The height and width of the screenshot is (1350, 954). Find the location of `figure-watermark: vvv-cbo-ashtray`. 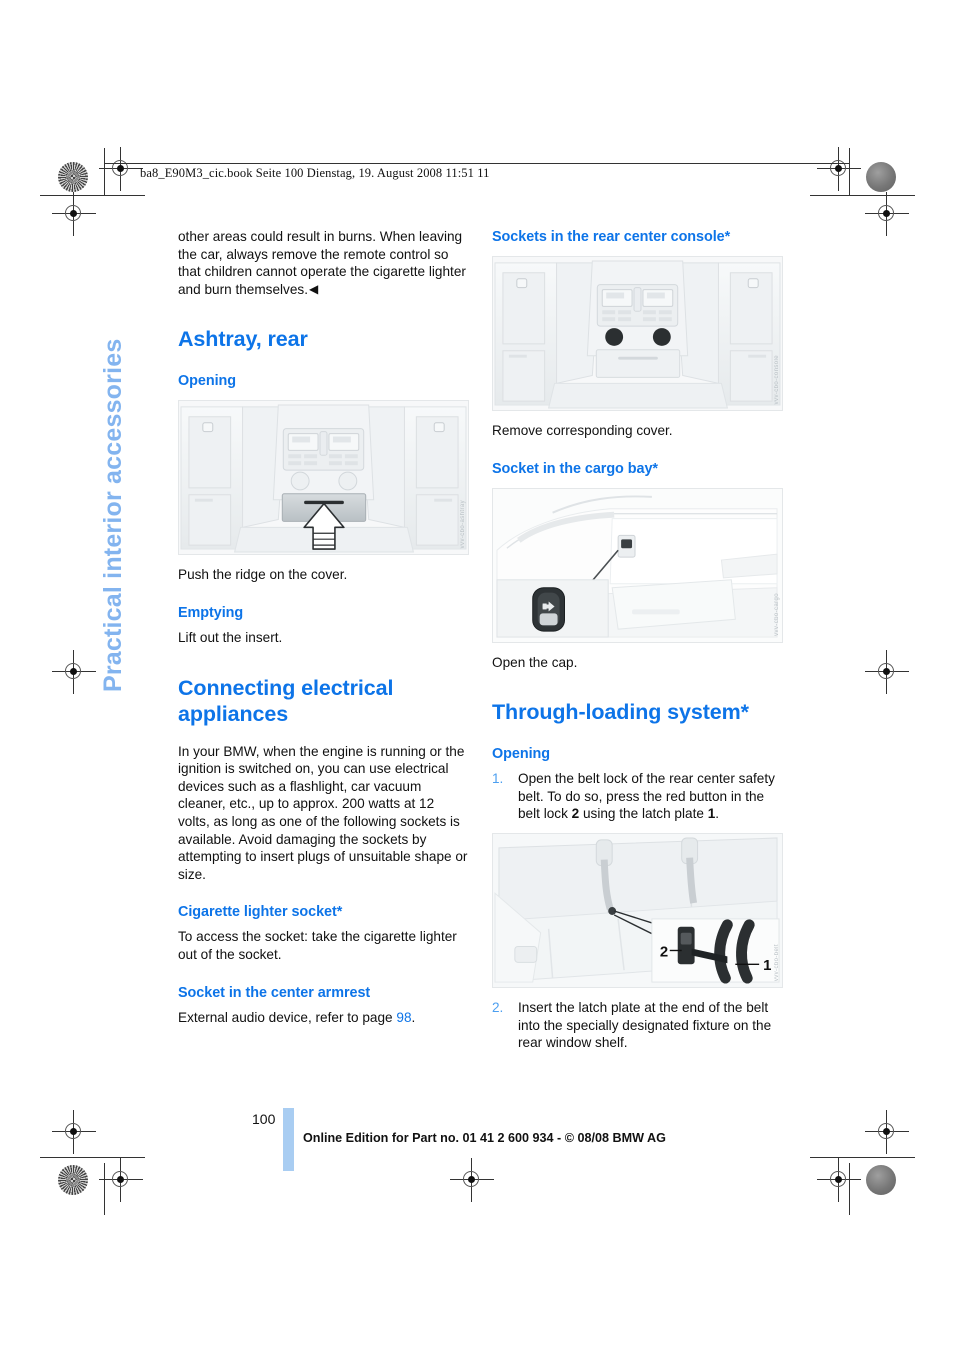

figure-watermark: vvv-cbo-ashtray is located at coordinates (463, 524).